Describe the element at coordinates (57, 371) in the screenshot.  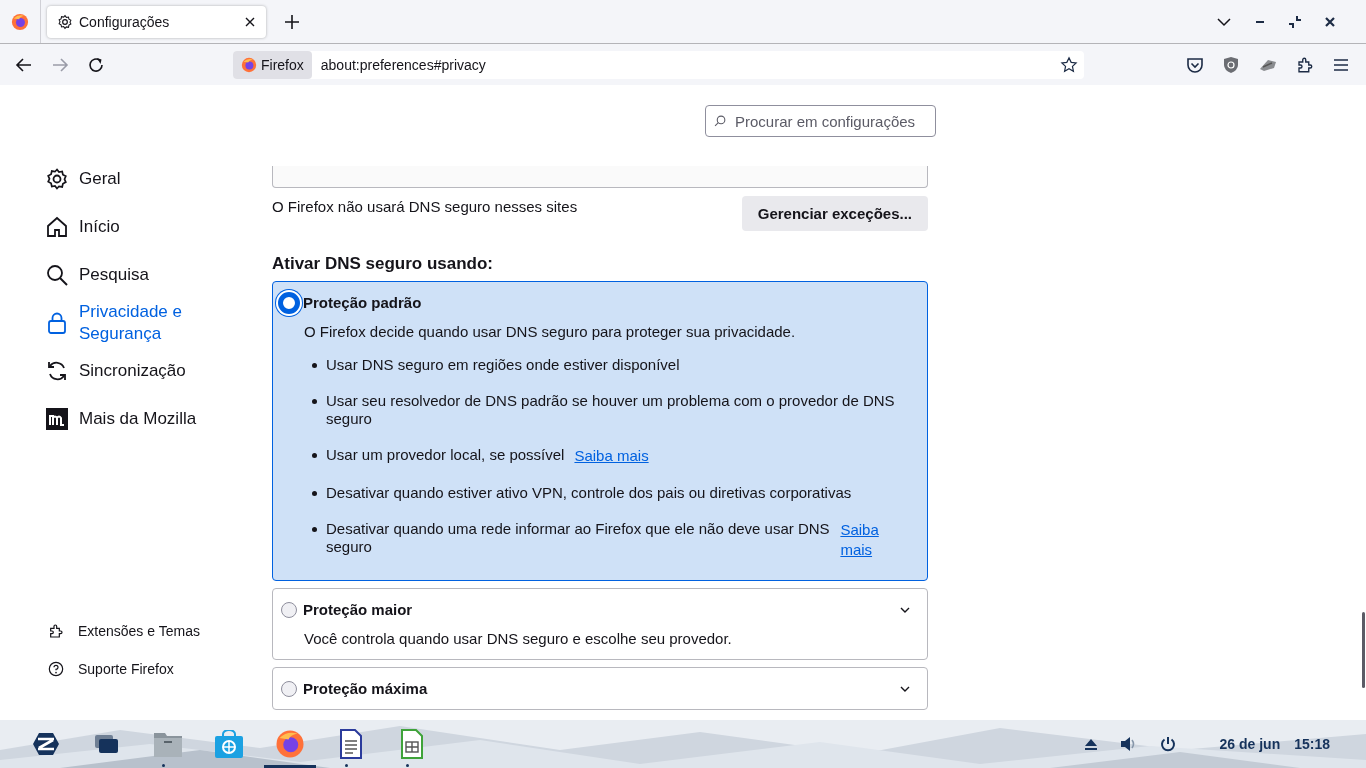
I see `sync-icon` at that location.